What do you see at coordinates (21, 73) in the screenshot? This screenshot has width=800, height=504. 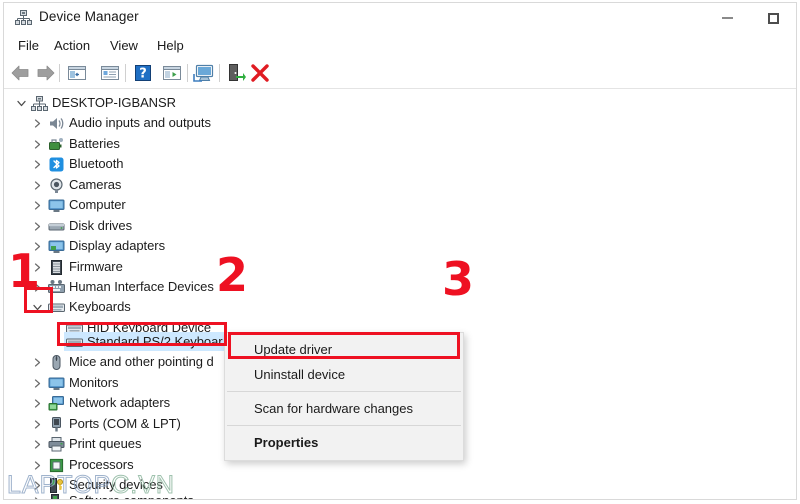 I see `back-arrow-icon` at bounding box center [21, 73].